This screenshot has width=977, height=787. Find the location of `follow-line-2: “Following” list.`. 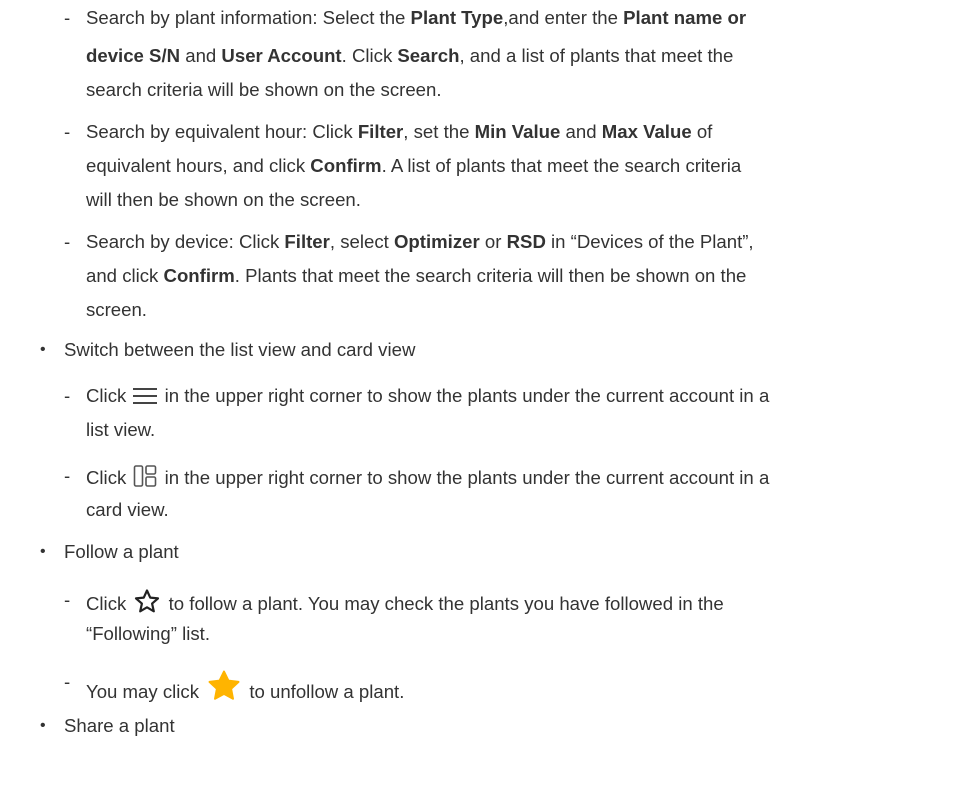

follow-line-2: “Following” list. is located at coordinates (148, 634).